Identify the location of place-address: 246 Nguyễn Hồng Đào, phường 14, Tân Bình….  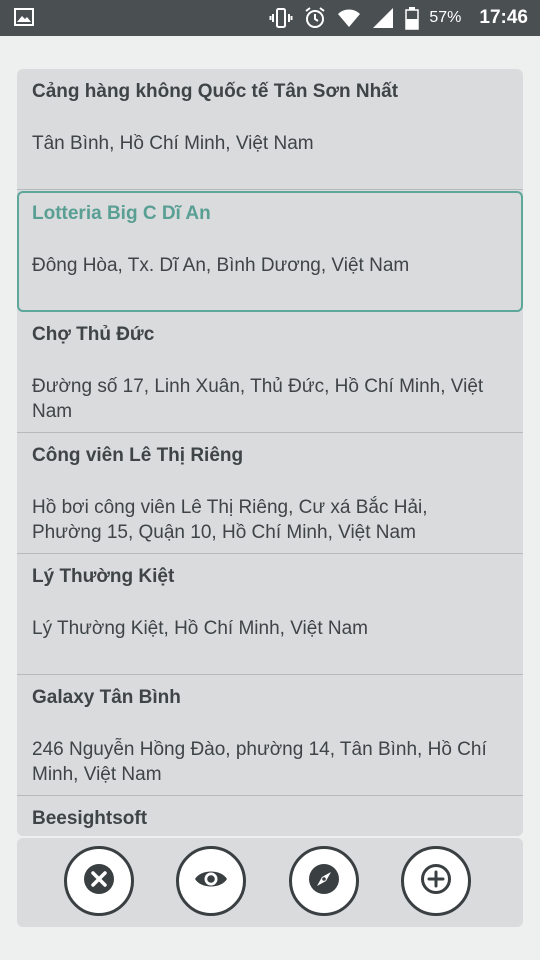
(259, 762).